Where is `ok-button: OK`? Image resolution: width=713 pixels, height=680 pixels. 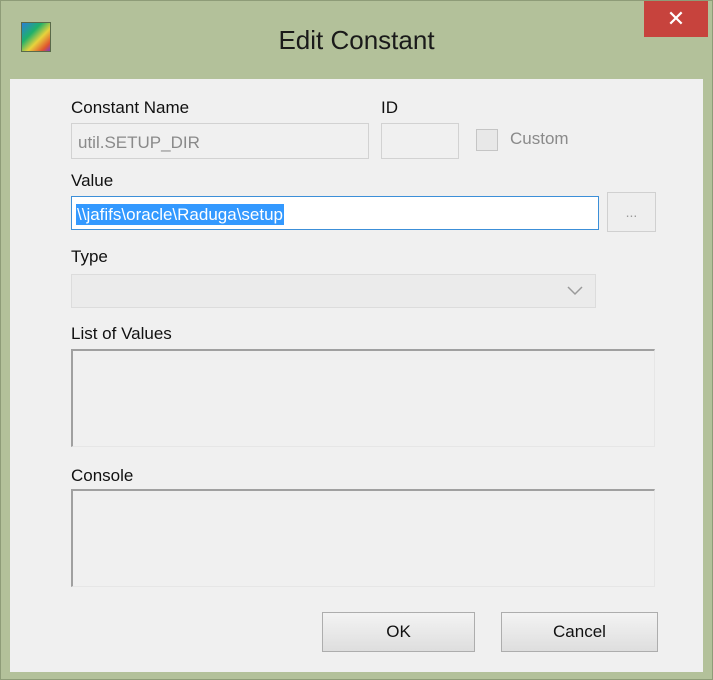 ok-button: OK is located at coordinates (398, 632).